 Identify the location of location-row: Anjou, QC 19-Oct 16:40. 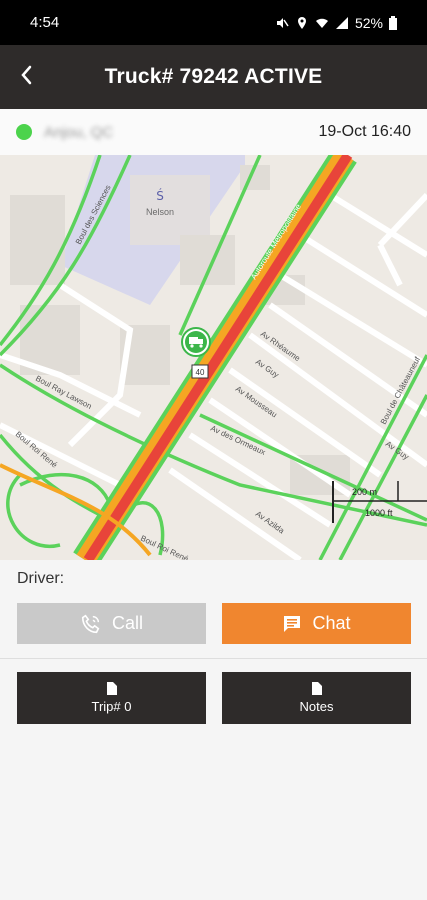
(213, 132).